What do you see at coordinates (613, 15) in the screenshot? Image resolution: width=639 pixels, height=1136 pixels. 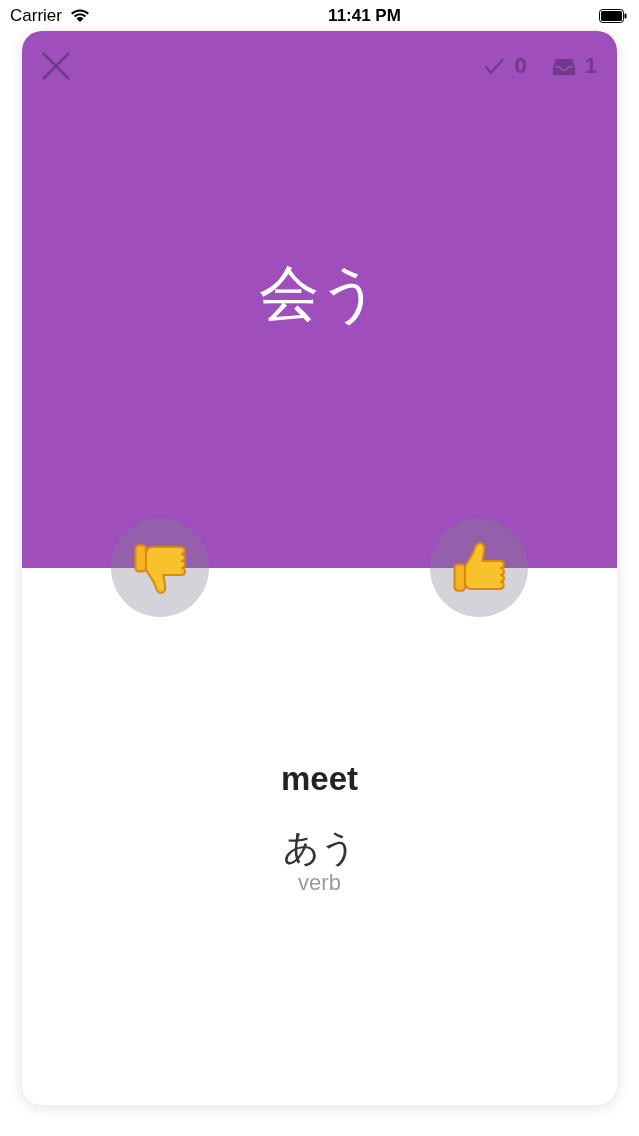 I see `battery-icon` at bounding box center [613, 15].